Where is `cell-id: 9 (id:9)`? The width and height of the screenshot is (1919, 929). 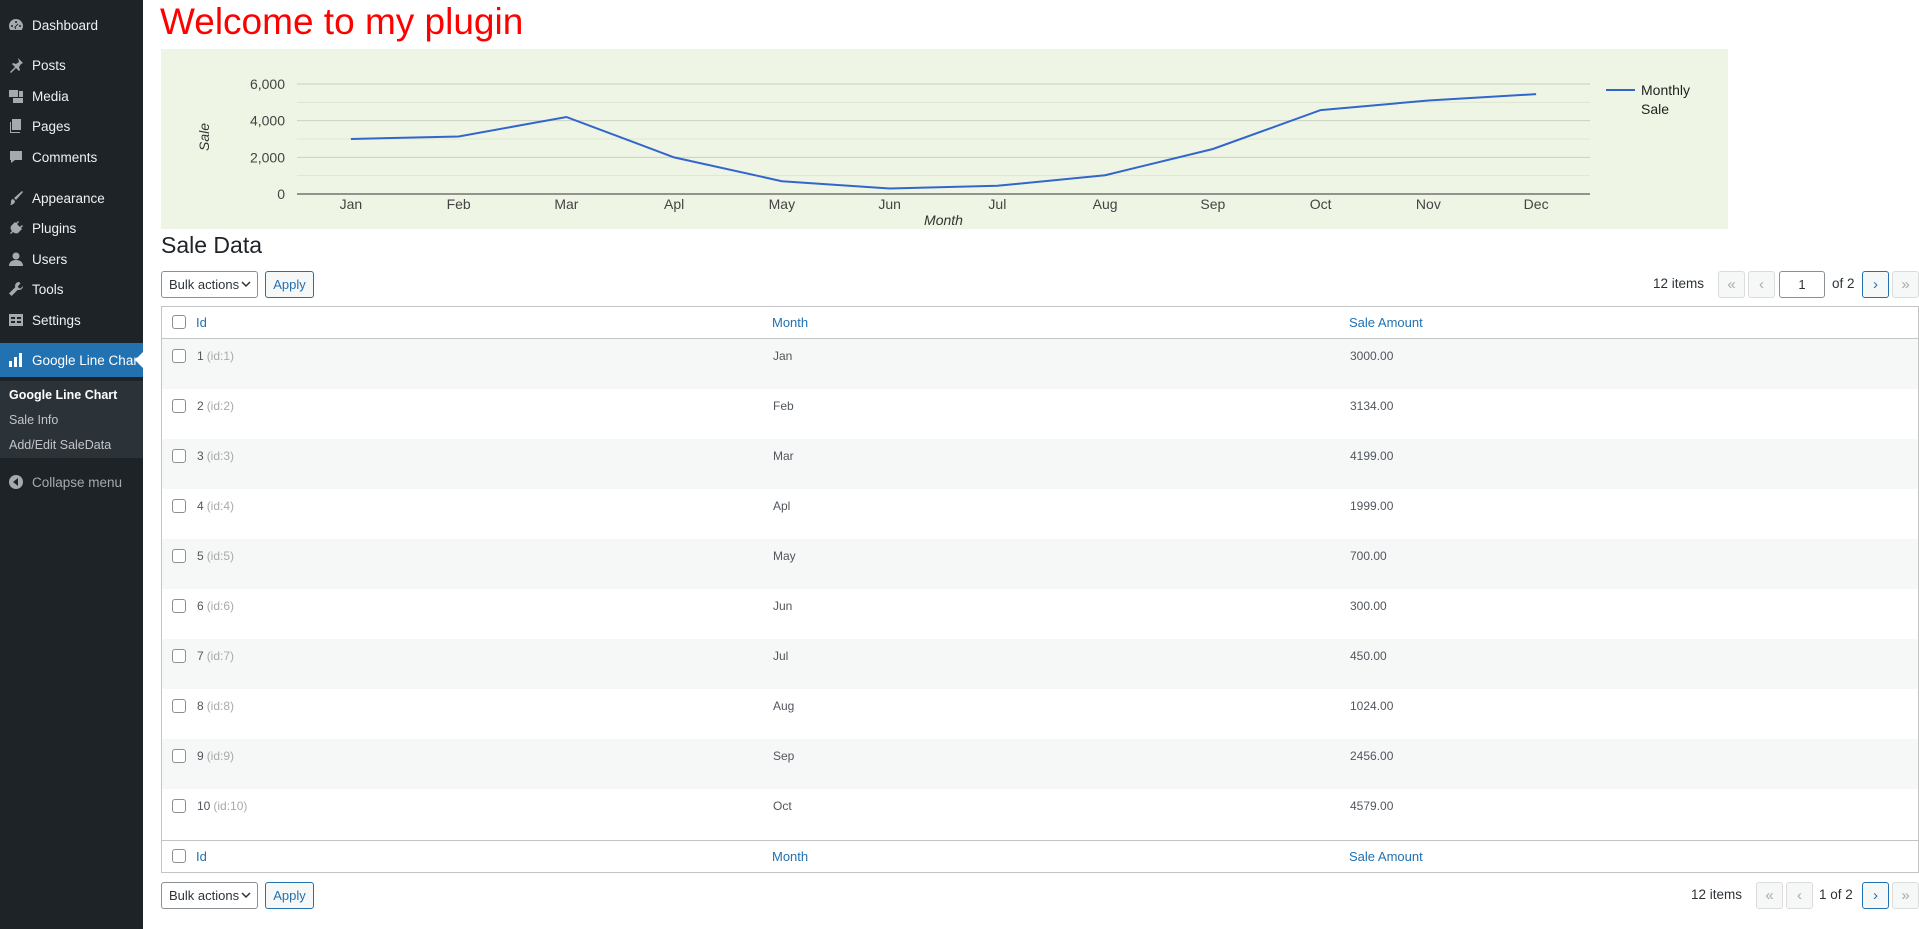 cell-id: 9 (id:9) is located at coordinates (216, 756).